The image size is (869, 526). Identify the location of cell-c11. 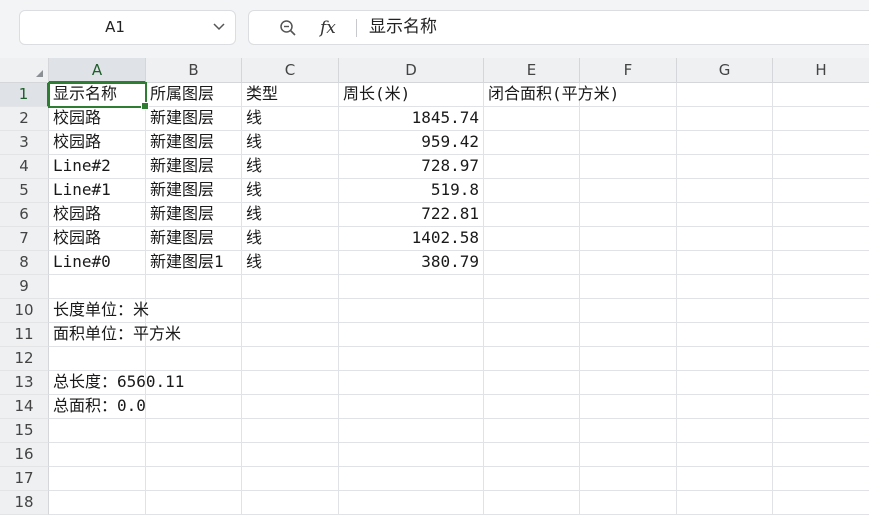
(290, 335).